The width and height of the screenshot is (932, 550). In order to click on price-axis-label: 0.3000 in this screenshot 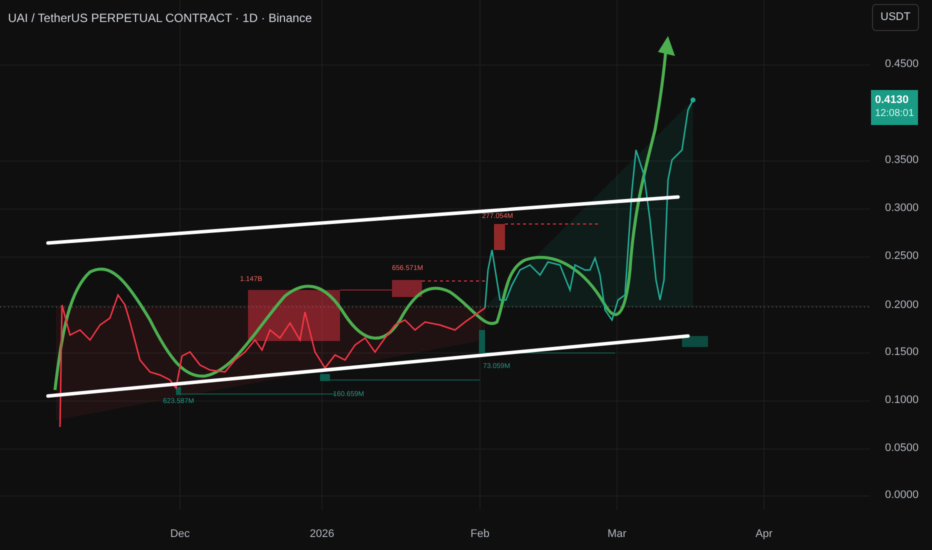, I will do `click(902, 208)`.